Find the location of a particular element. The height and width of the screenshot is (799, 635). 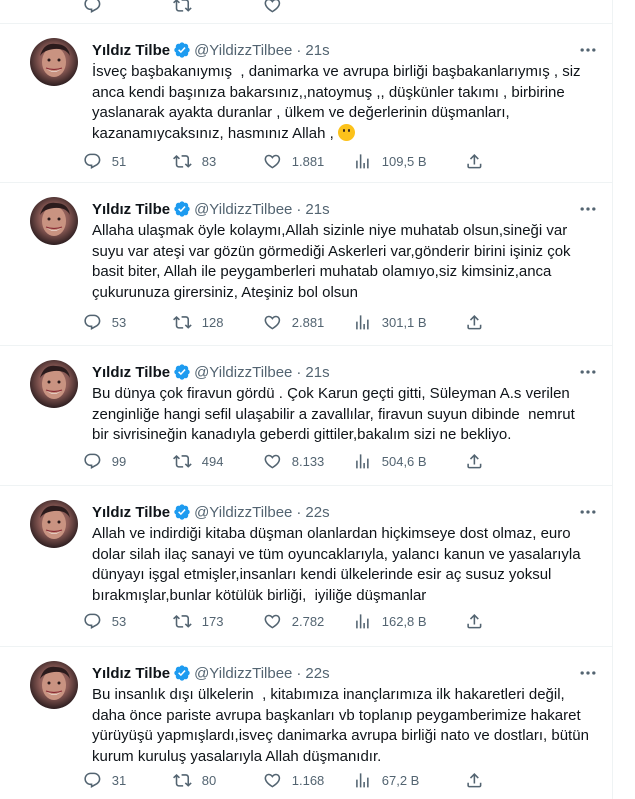

like-button: 2.782 is located at coordinates (308, 621).